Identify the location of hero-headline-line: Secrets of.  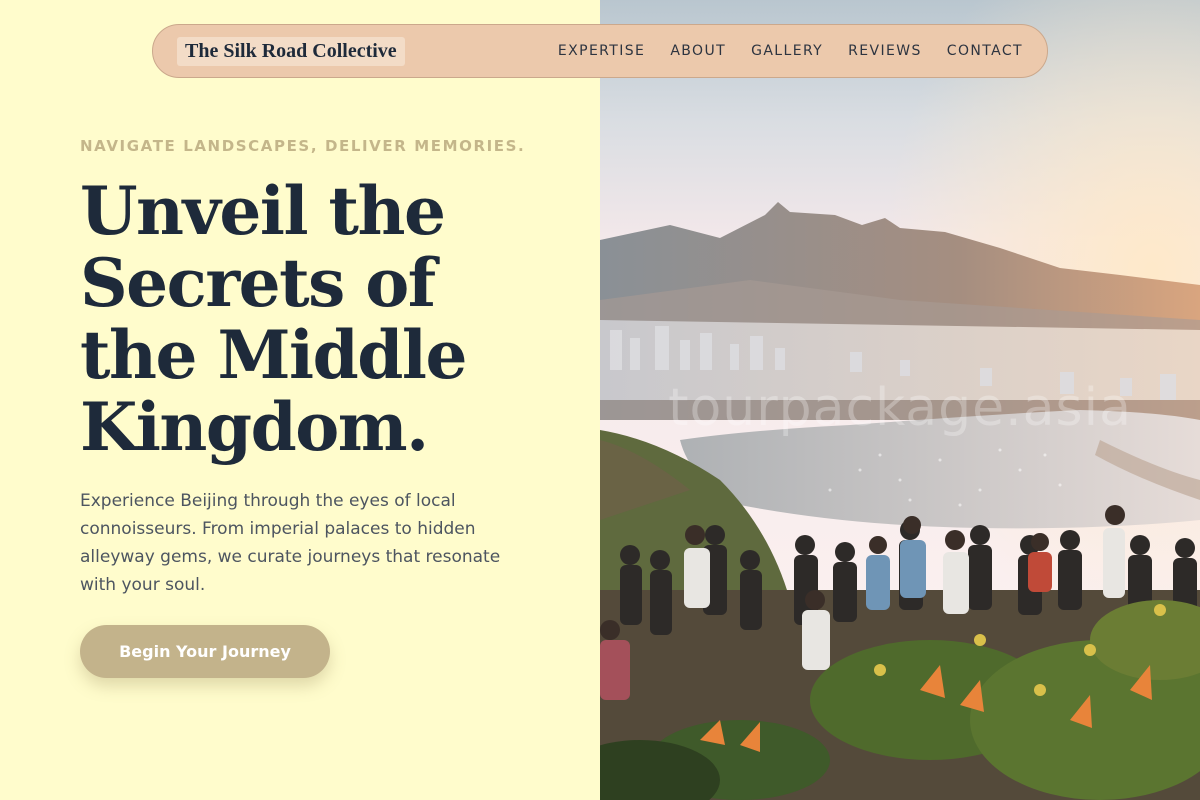
(258, 283).